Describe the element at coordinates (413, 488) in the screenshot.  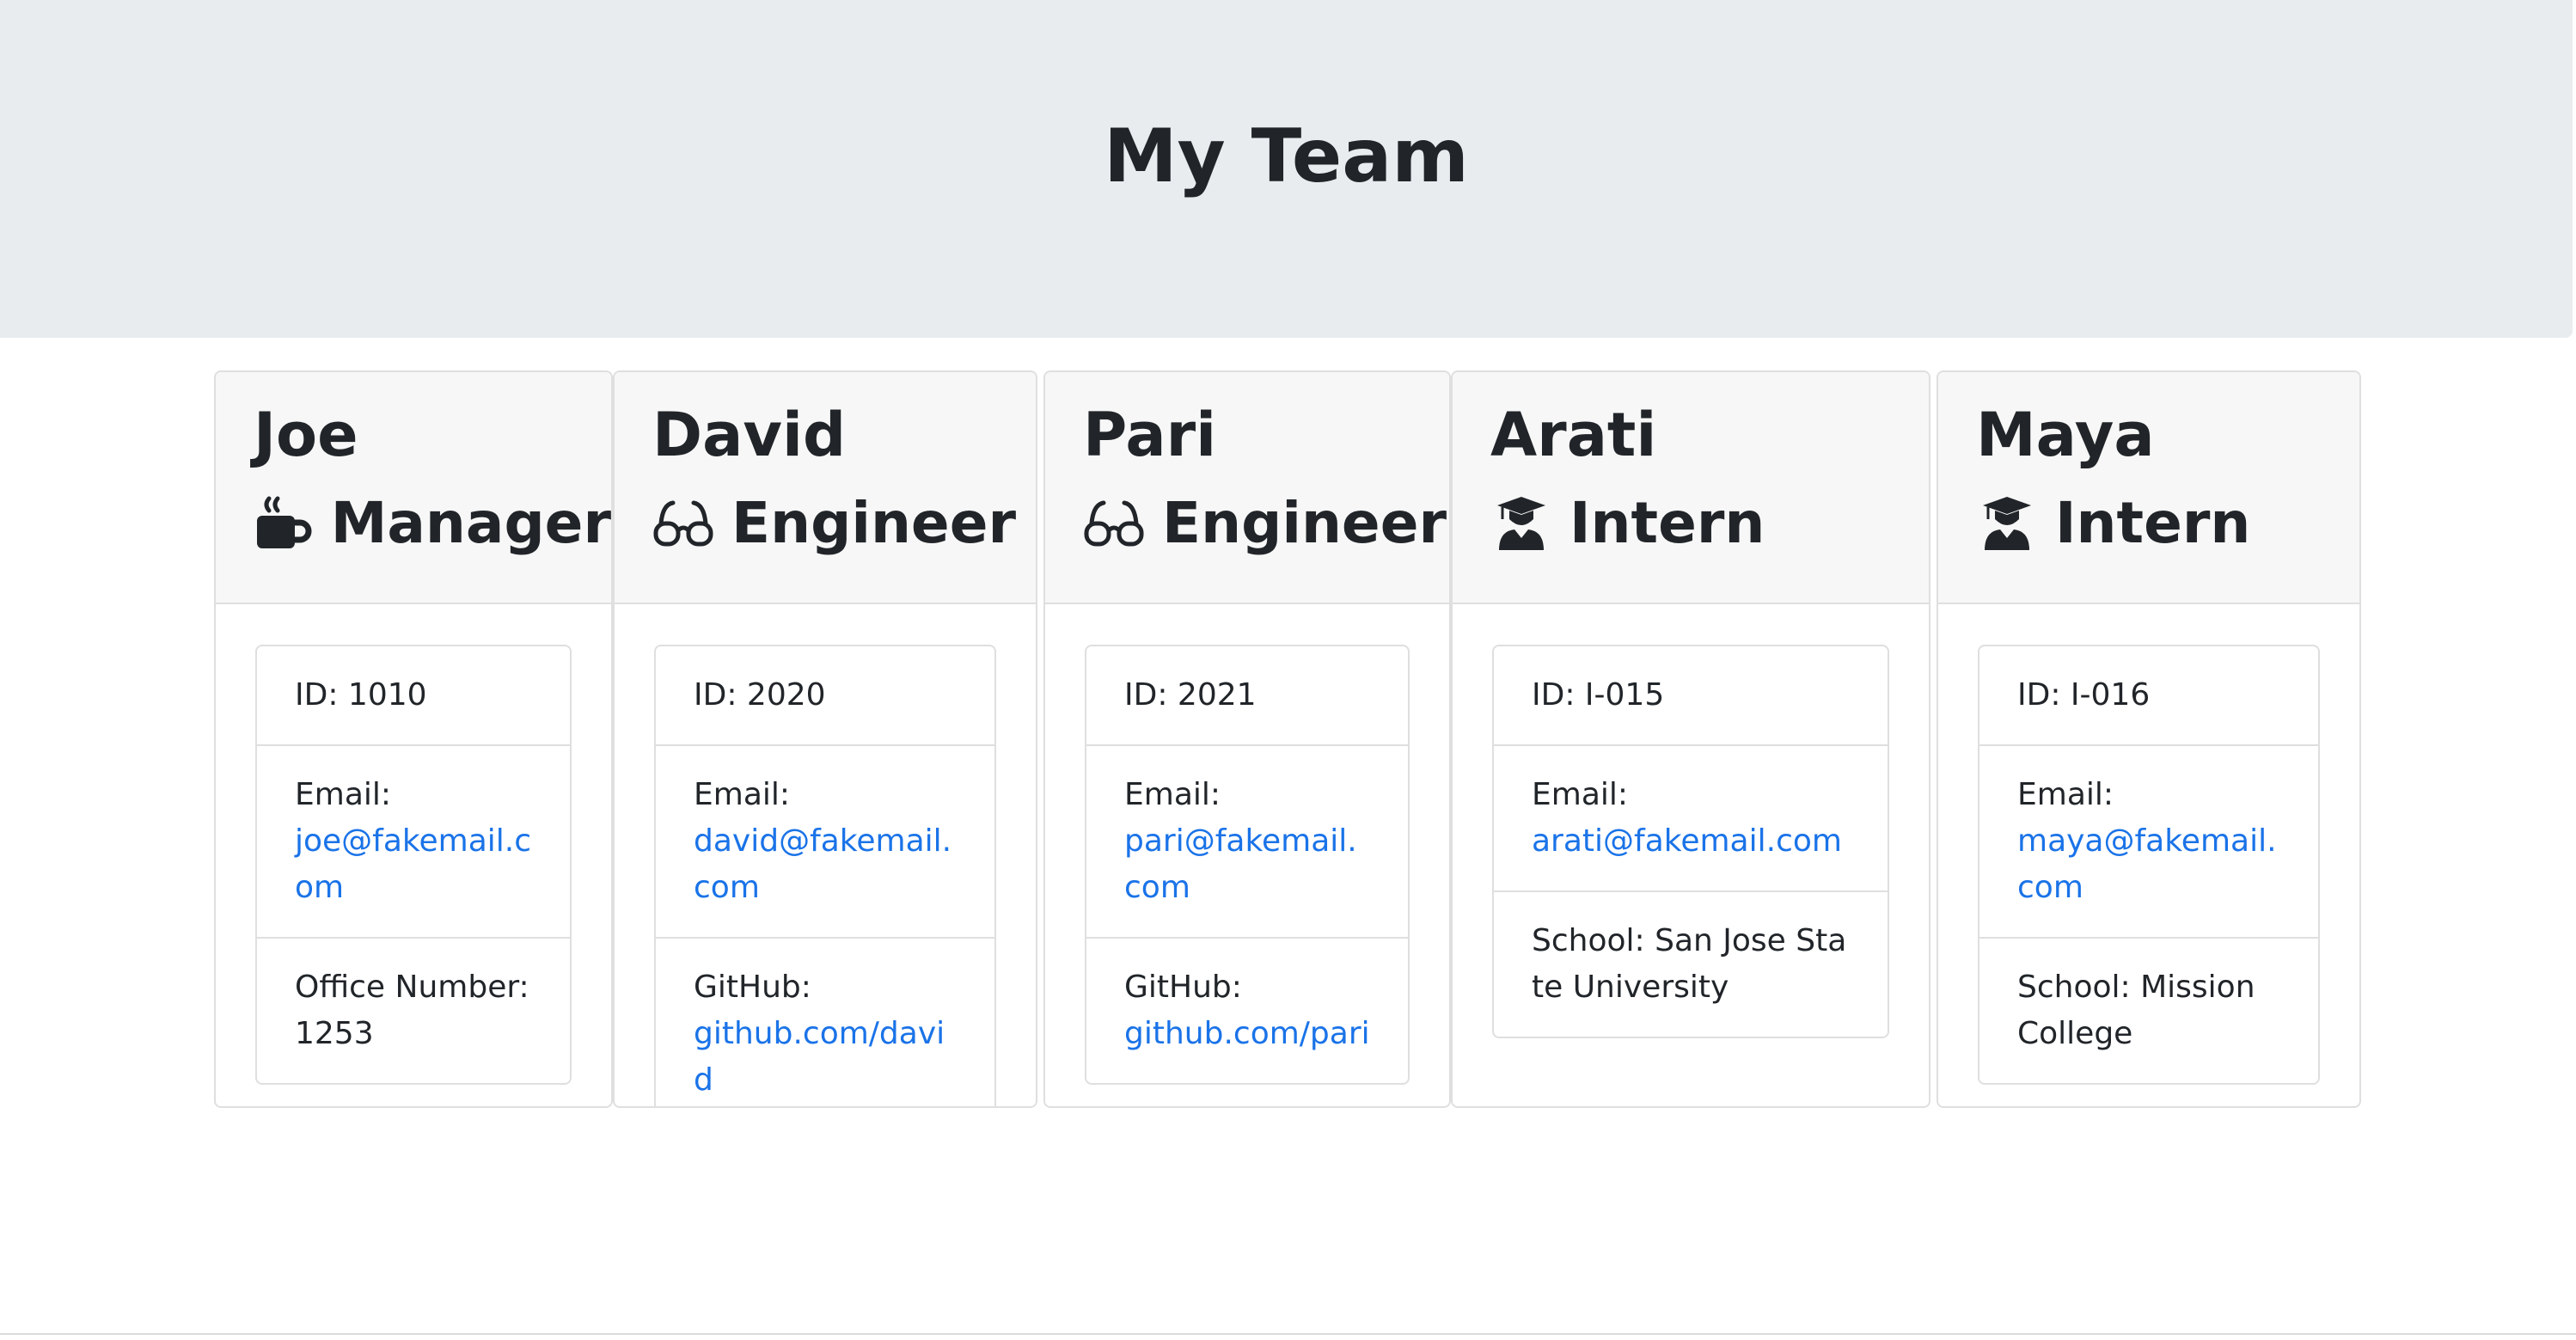
I see `card-header: Joe Manager` at that location.